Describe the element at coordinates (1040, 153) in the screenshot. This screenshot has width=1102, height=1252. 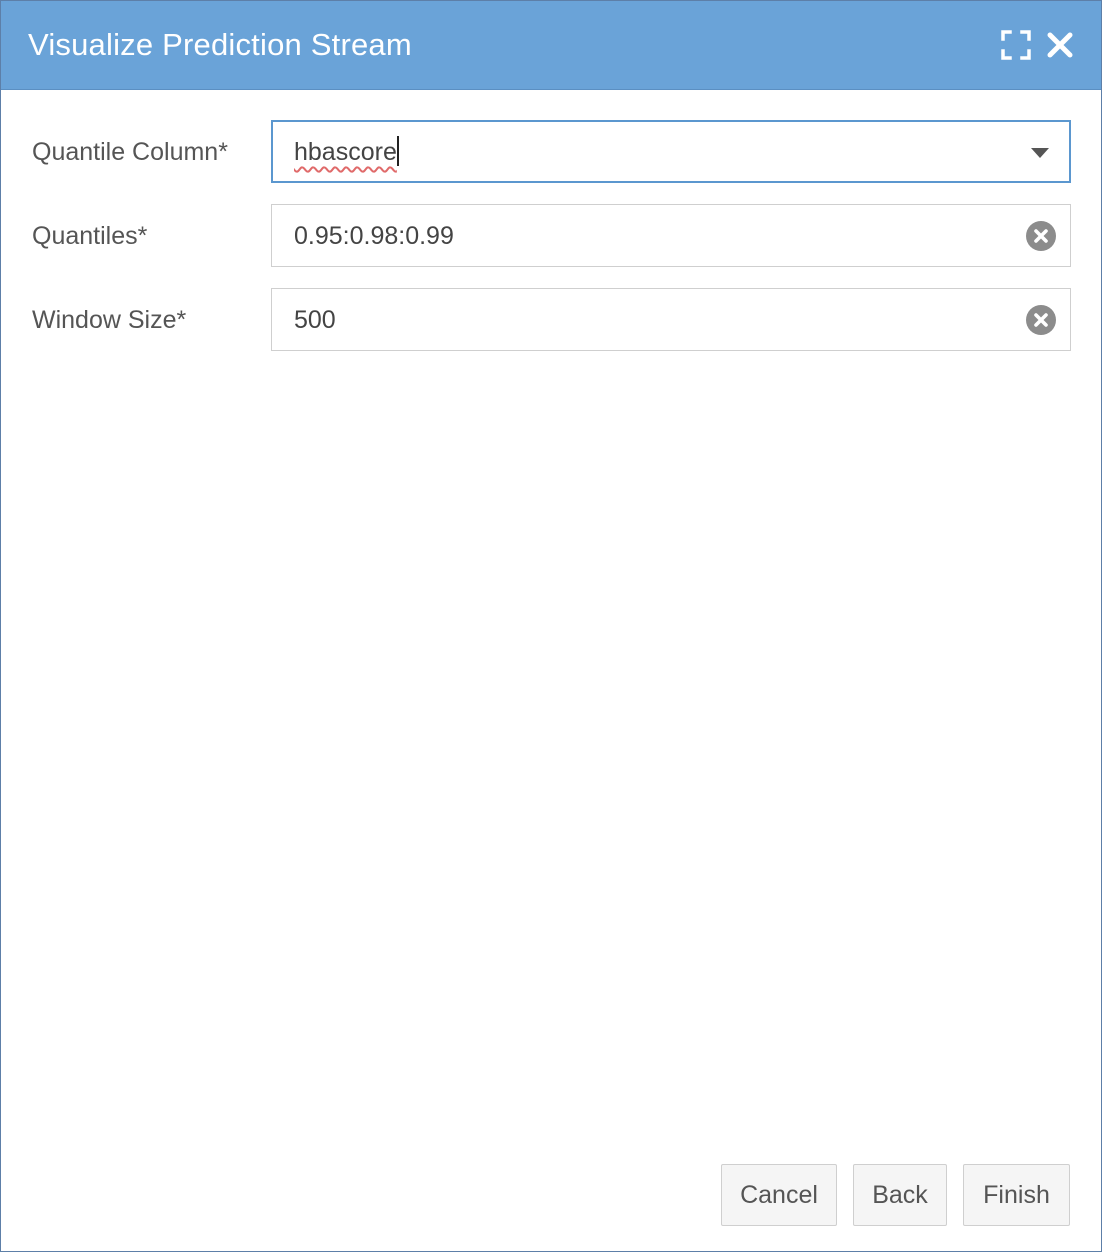
I see `chevron-down-icon` at that location.